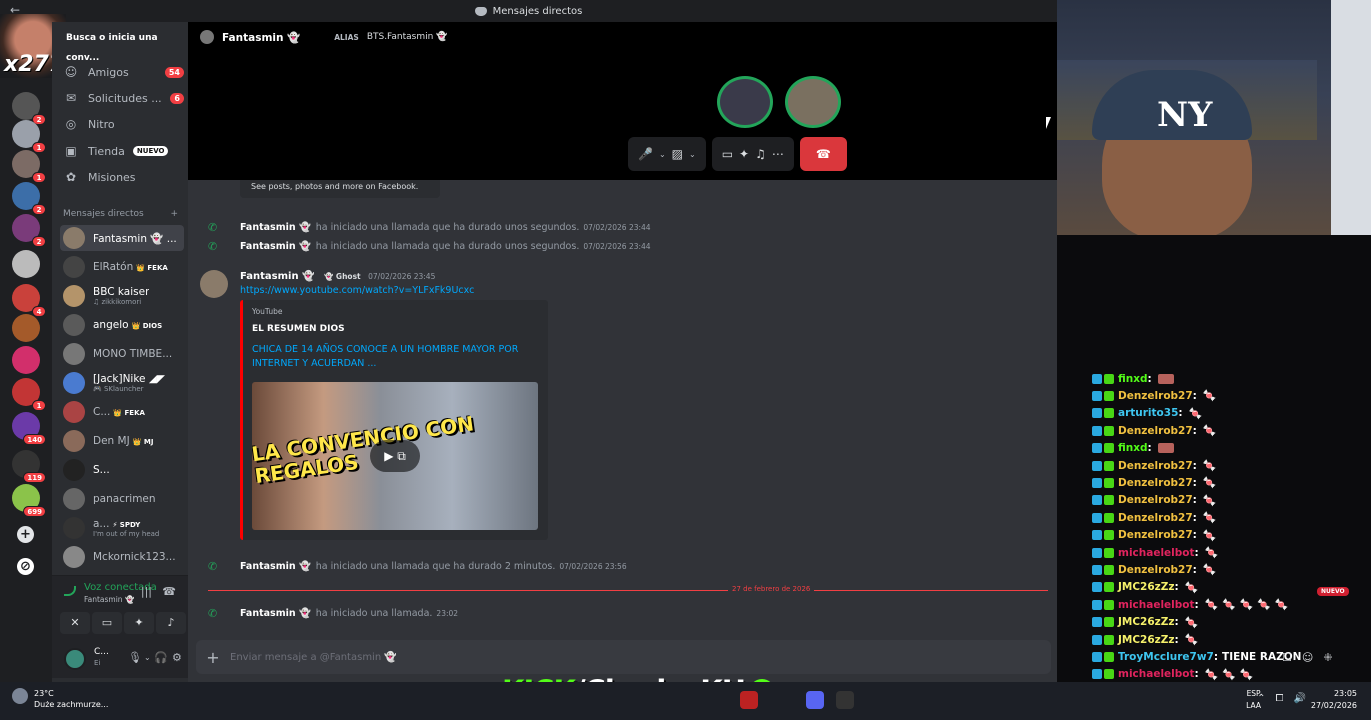 Image resolution: width=1371 pixels, height=720 pixels. Describe the element at coordinates (135, 657) in the screenshot. I see `microphone-icon: 🎙` at that location.